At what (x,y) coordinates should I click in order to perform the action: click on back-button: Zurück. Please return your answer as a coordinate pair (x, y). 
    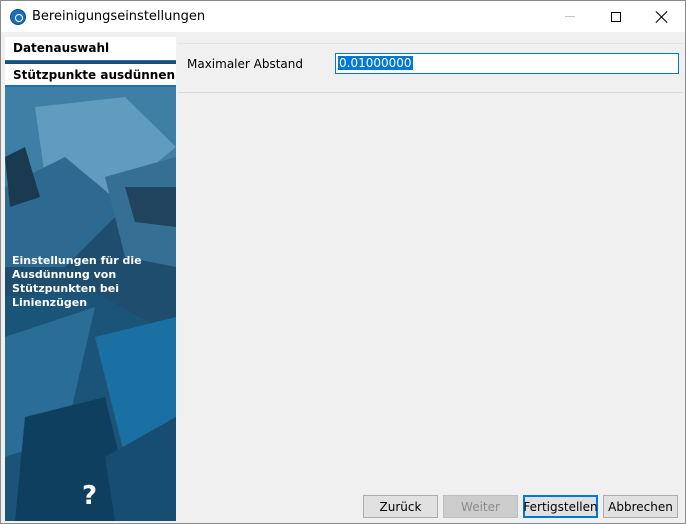
    Looking at the image, I should click on (400, 506).